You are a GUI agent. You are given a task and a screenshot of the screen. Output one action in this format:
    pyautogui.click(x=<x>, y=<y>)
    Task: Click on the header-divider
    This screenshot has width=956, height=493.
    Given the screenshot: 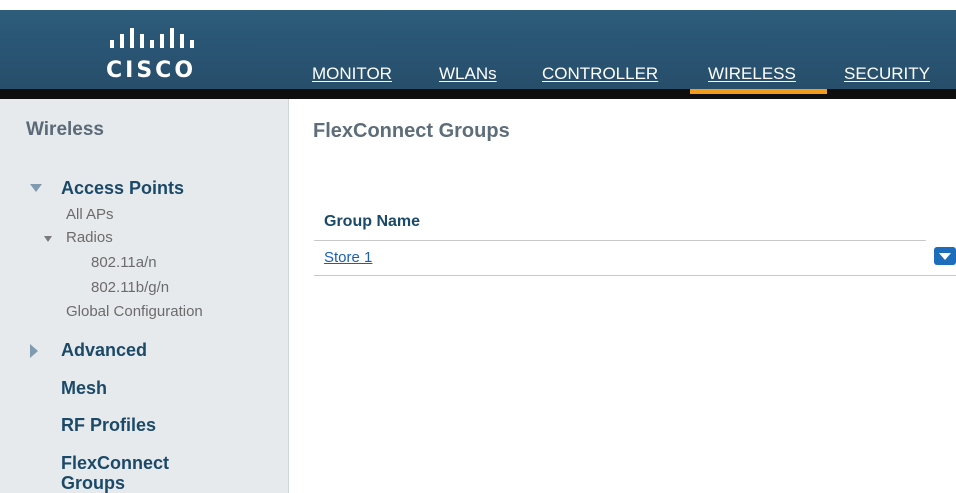 What is the action you would take?
    pyautogui.click(x=620, y=240)
    